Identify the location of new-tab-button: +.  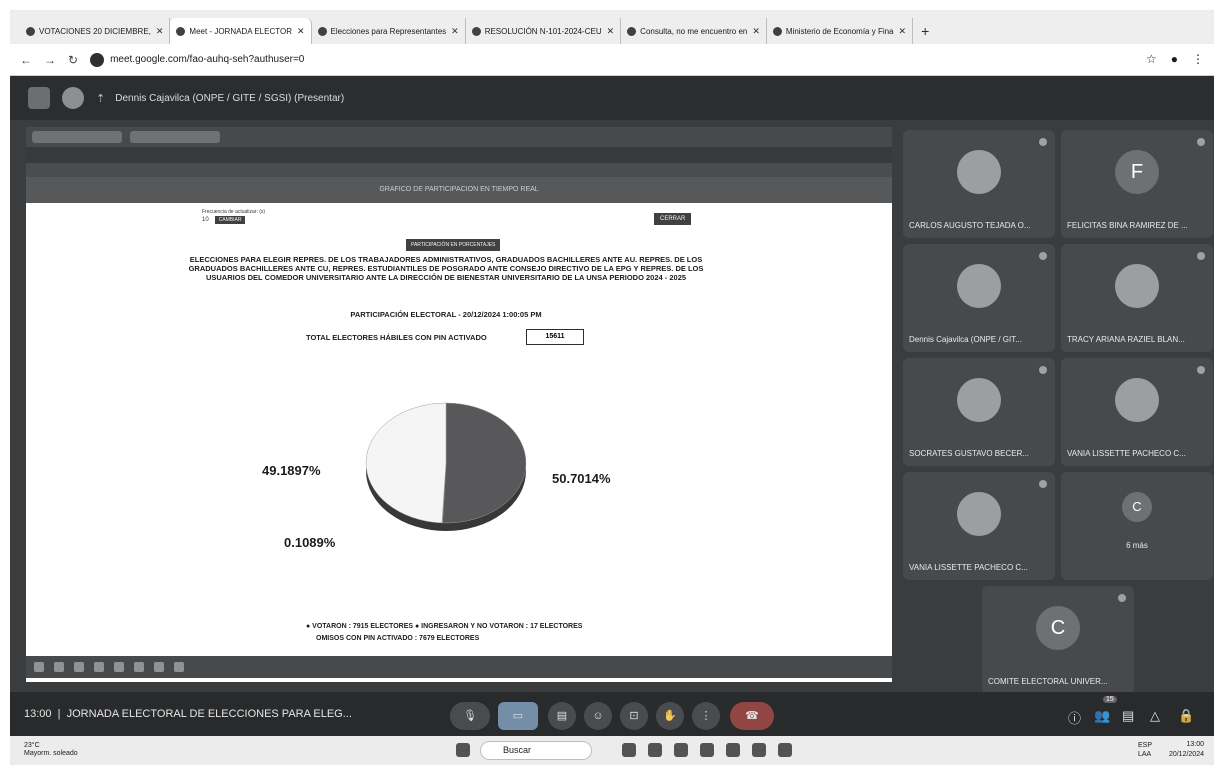
(925, 31).